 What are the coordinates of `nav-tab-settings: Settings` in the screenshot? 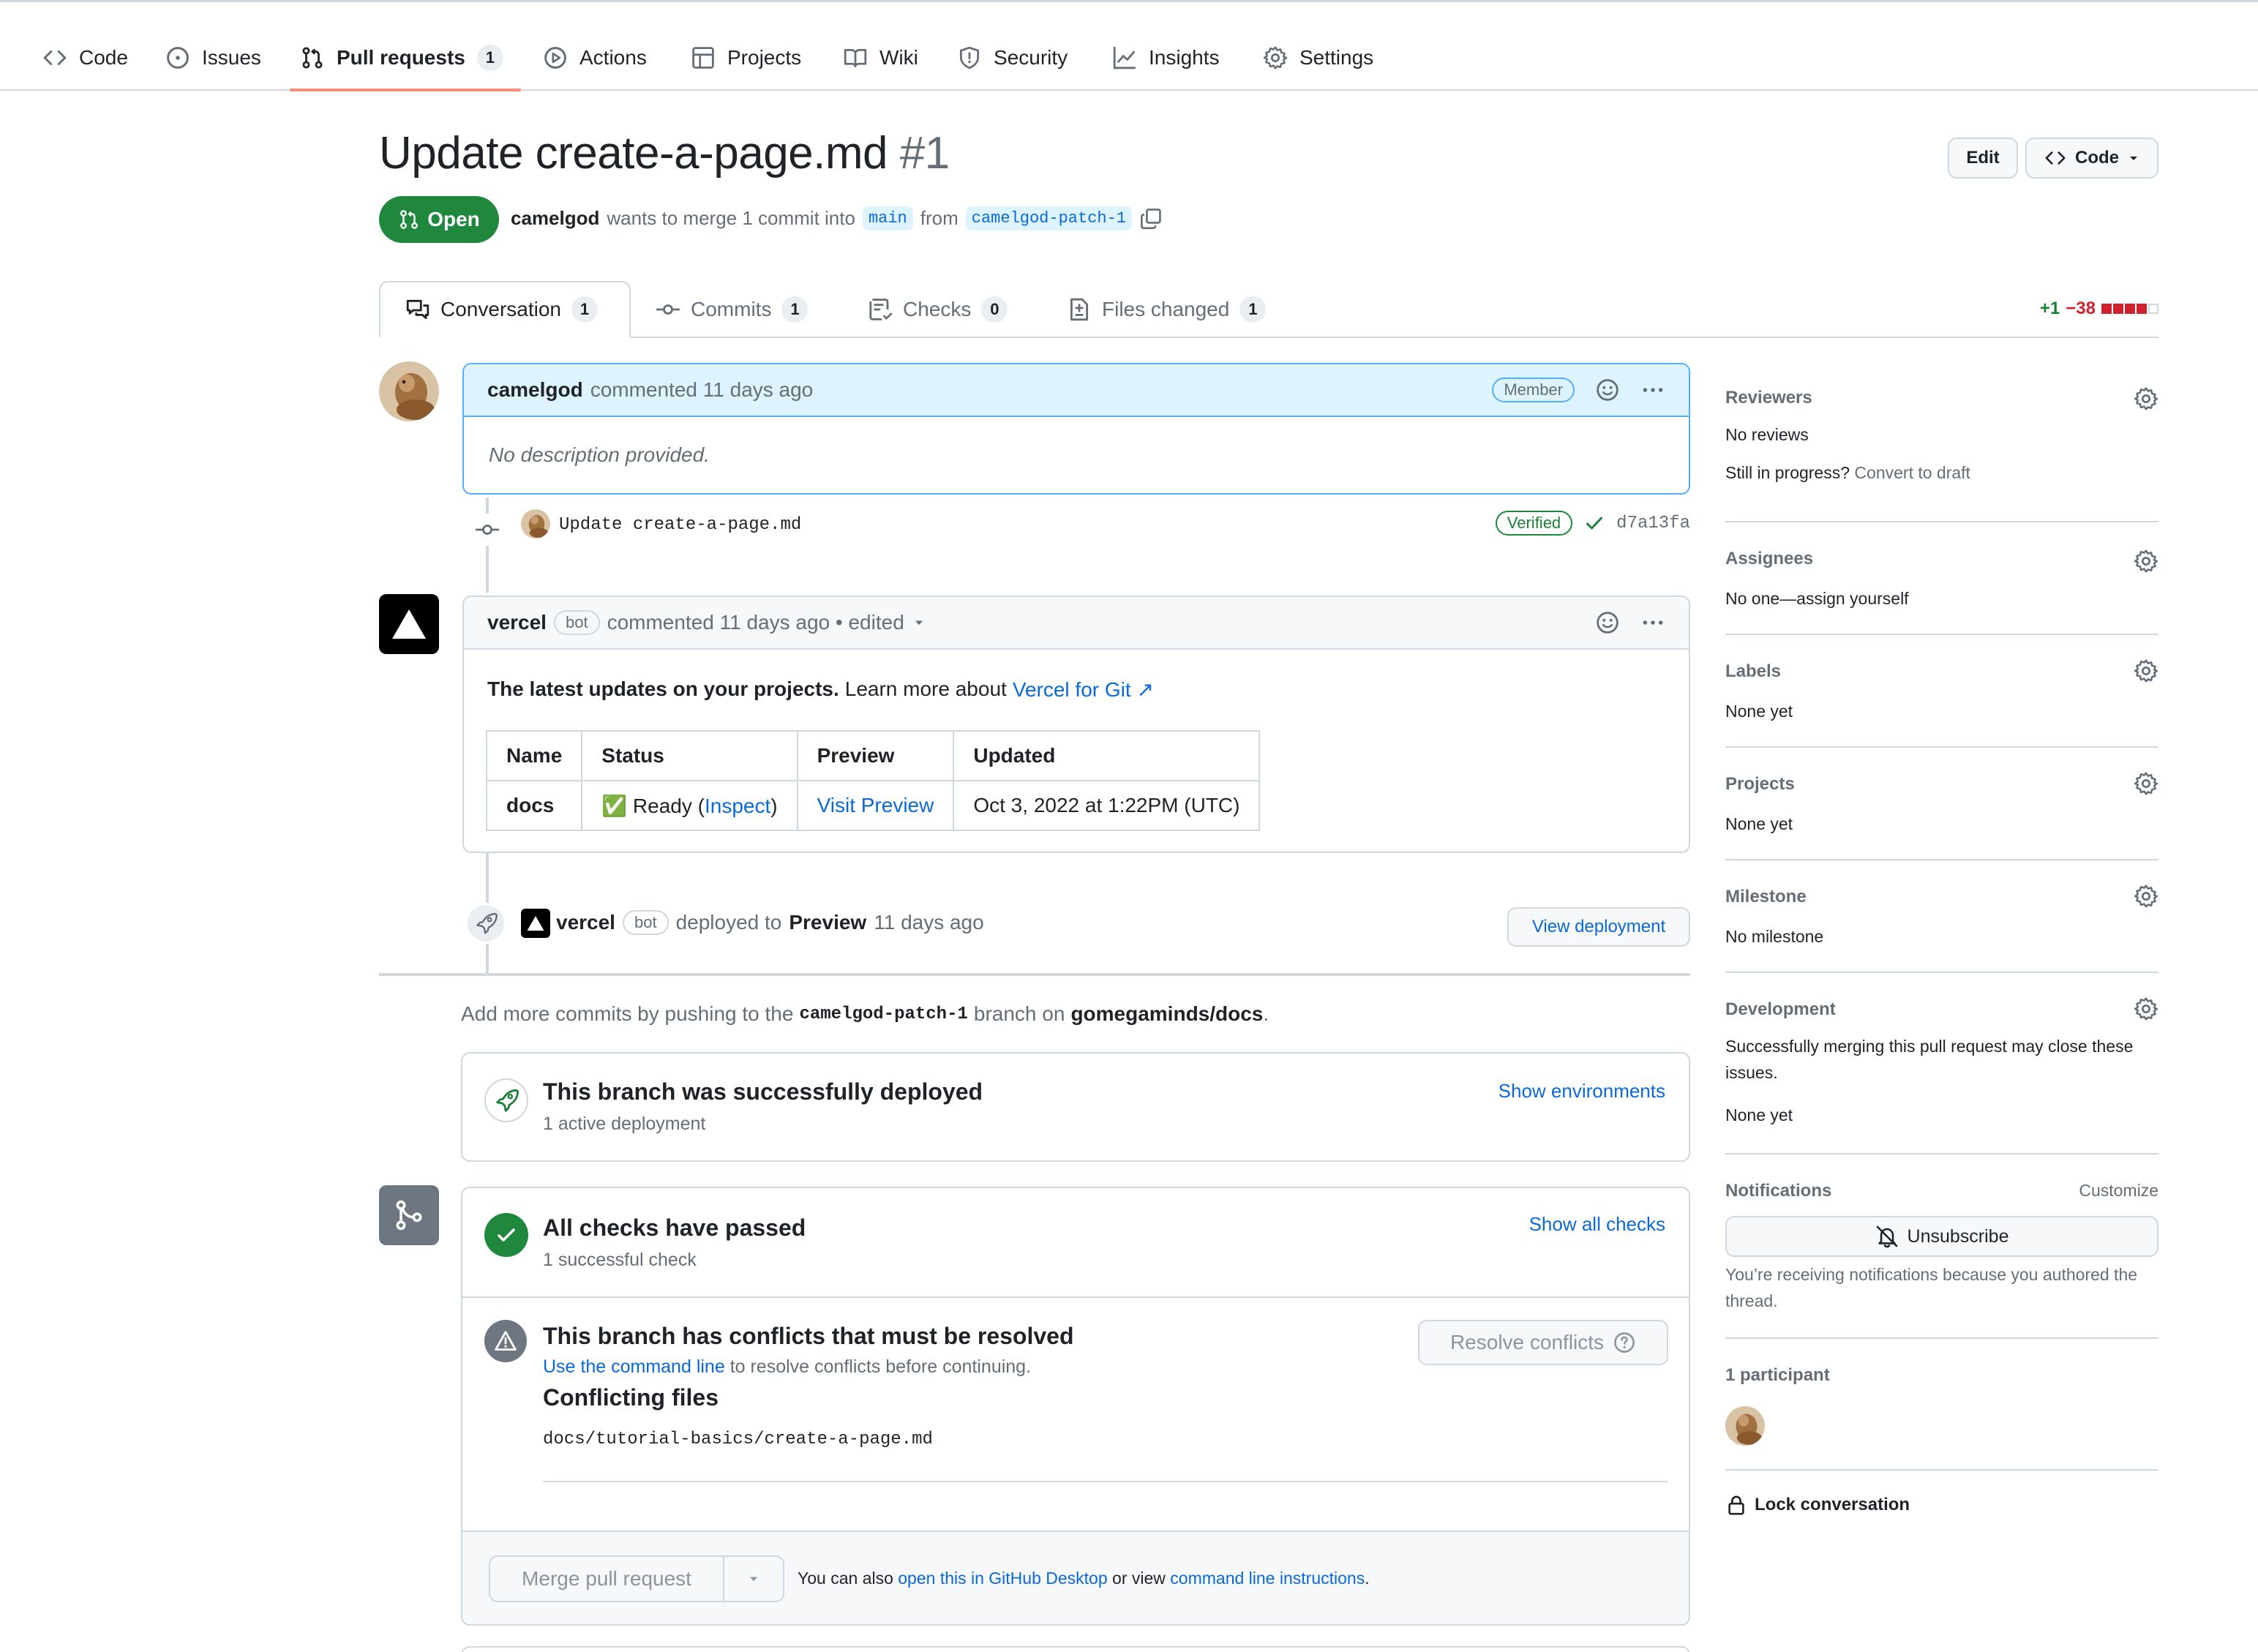 It's located at (1318, 58).